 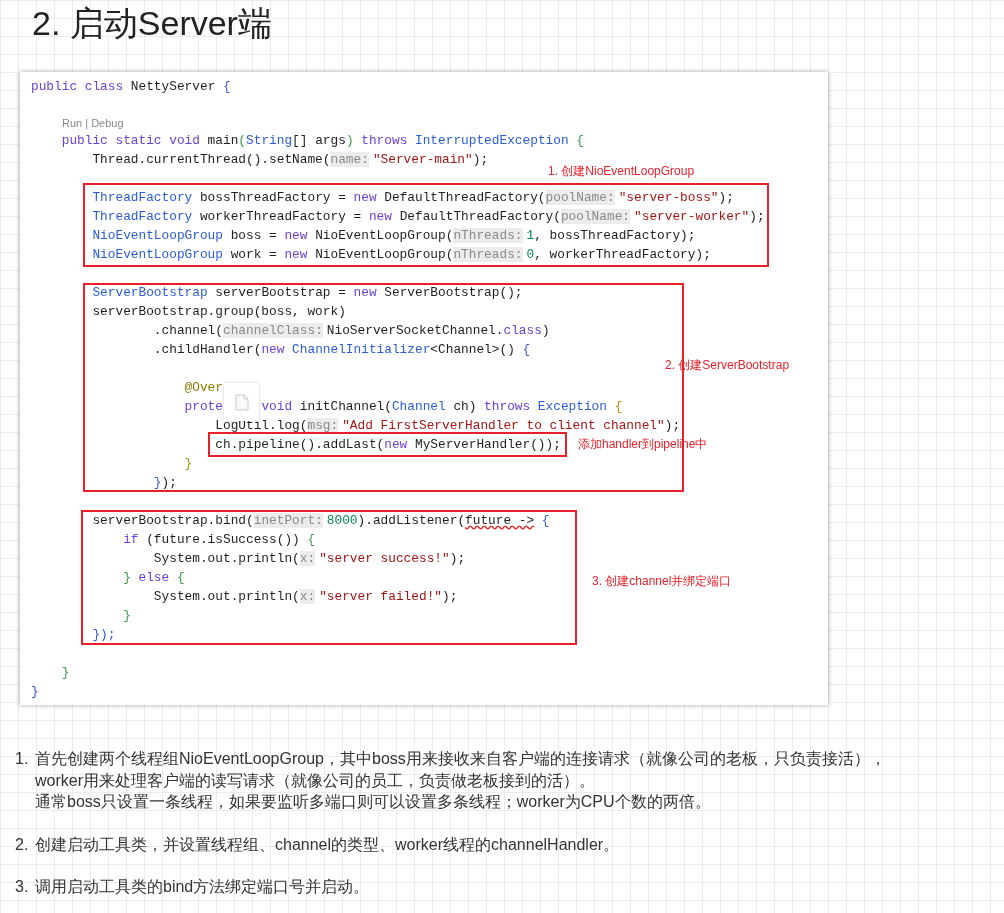 What do you see at coordinates (290, 160) in the screenshot?
I see `code-line: Thread.currentThread().setName(name: "Server-main");` at bounding box center [290, 160].